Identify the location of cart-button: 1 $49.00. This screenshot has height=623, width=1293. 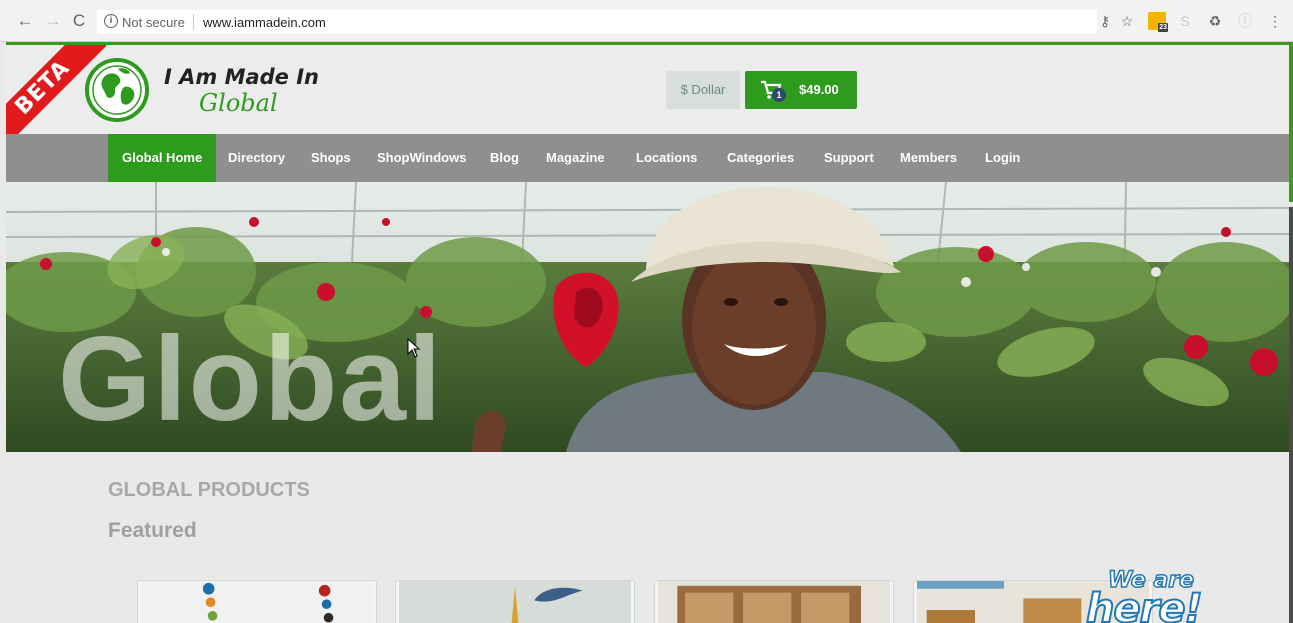
(801, 90).